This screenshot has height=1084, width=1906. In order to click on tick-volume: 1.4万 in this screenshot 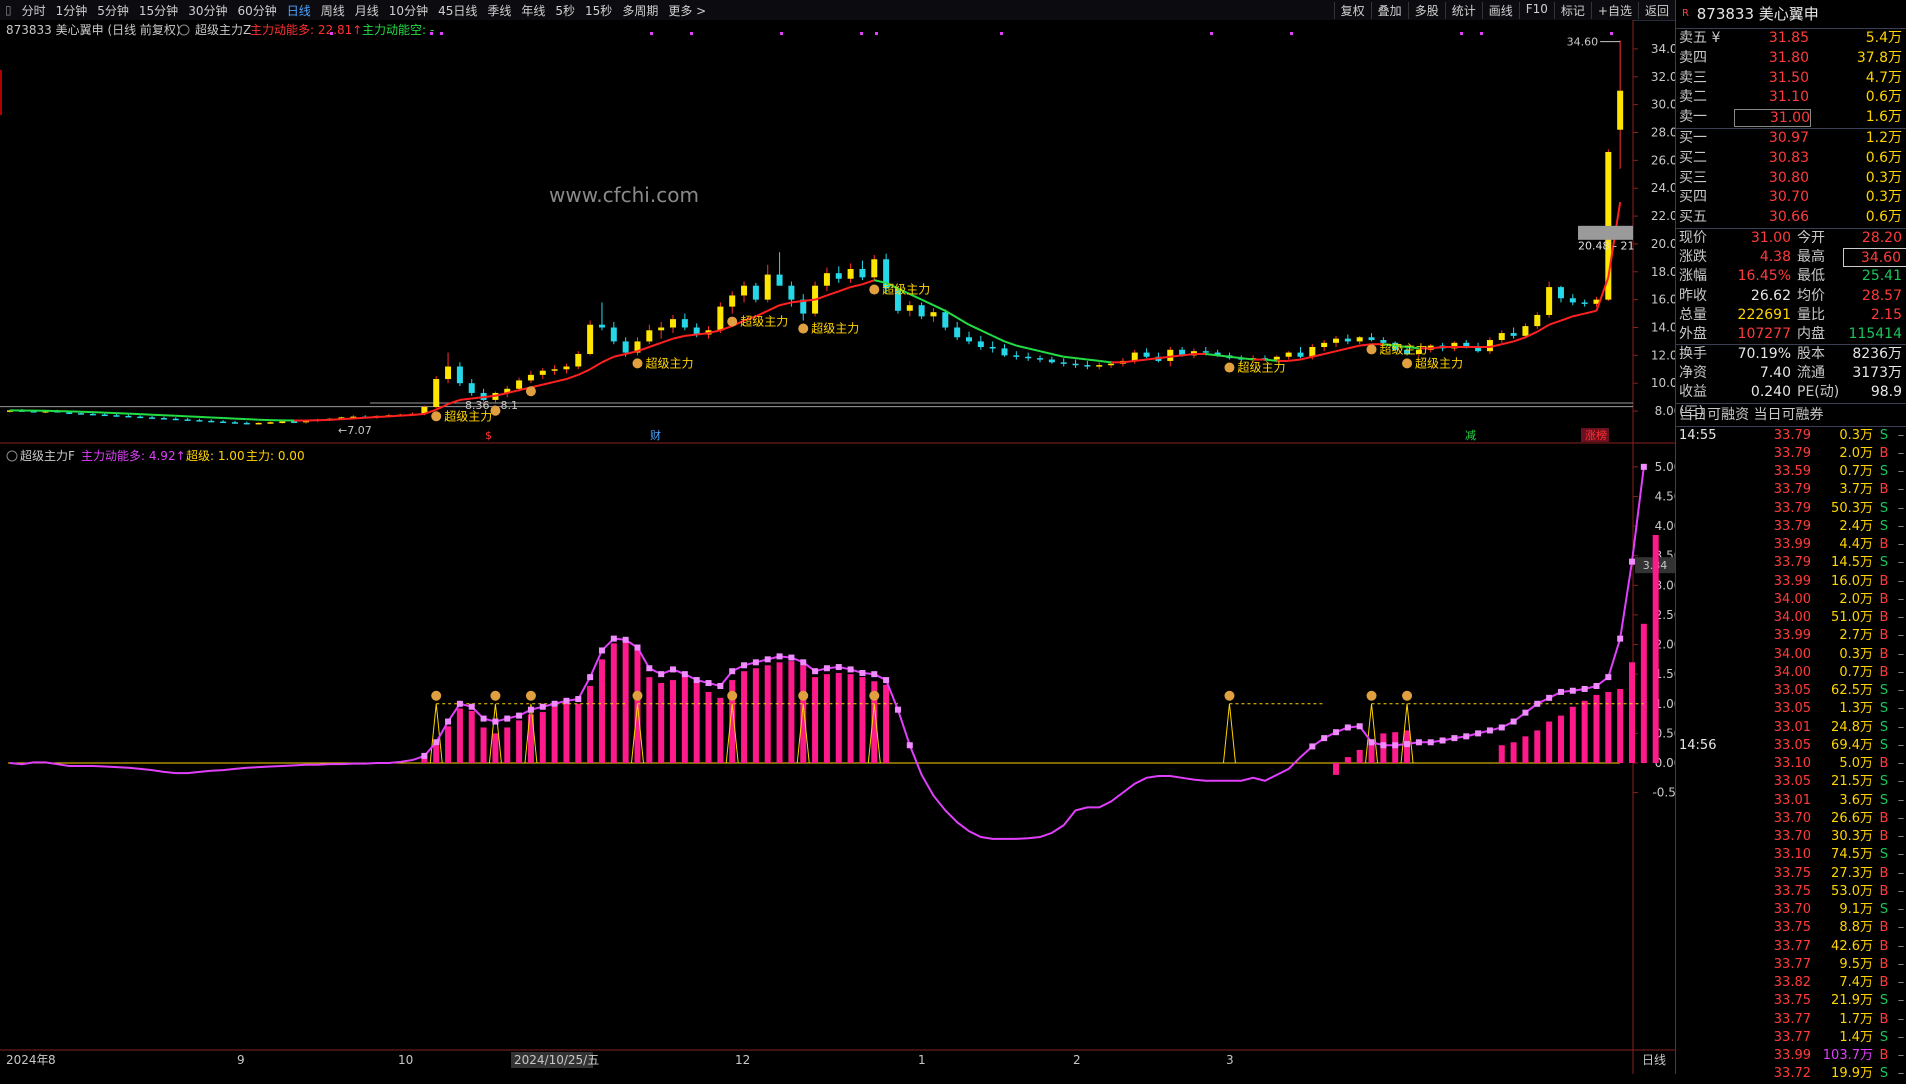, I will do `click(1842, 1038)`.